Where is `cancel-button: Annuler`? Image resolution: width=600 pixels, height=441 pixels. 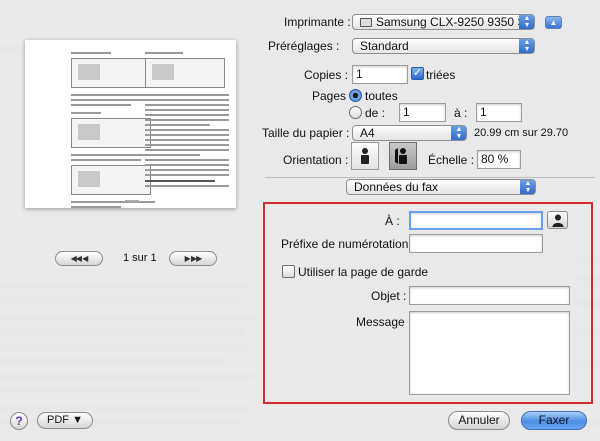
cancel-button: Annuler is located at coordinates (479, 420).